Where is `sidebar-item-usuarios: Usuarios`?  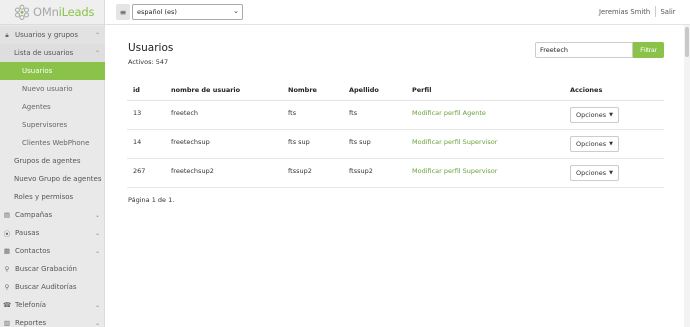
sidebar-item-usuarios: Usuarios is located at coordinates (52, 71).